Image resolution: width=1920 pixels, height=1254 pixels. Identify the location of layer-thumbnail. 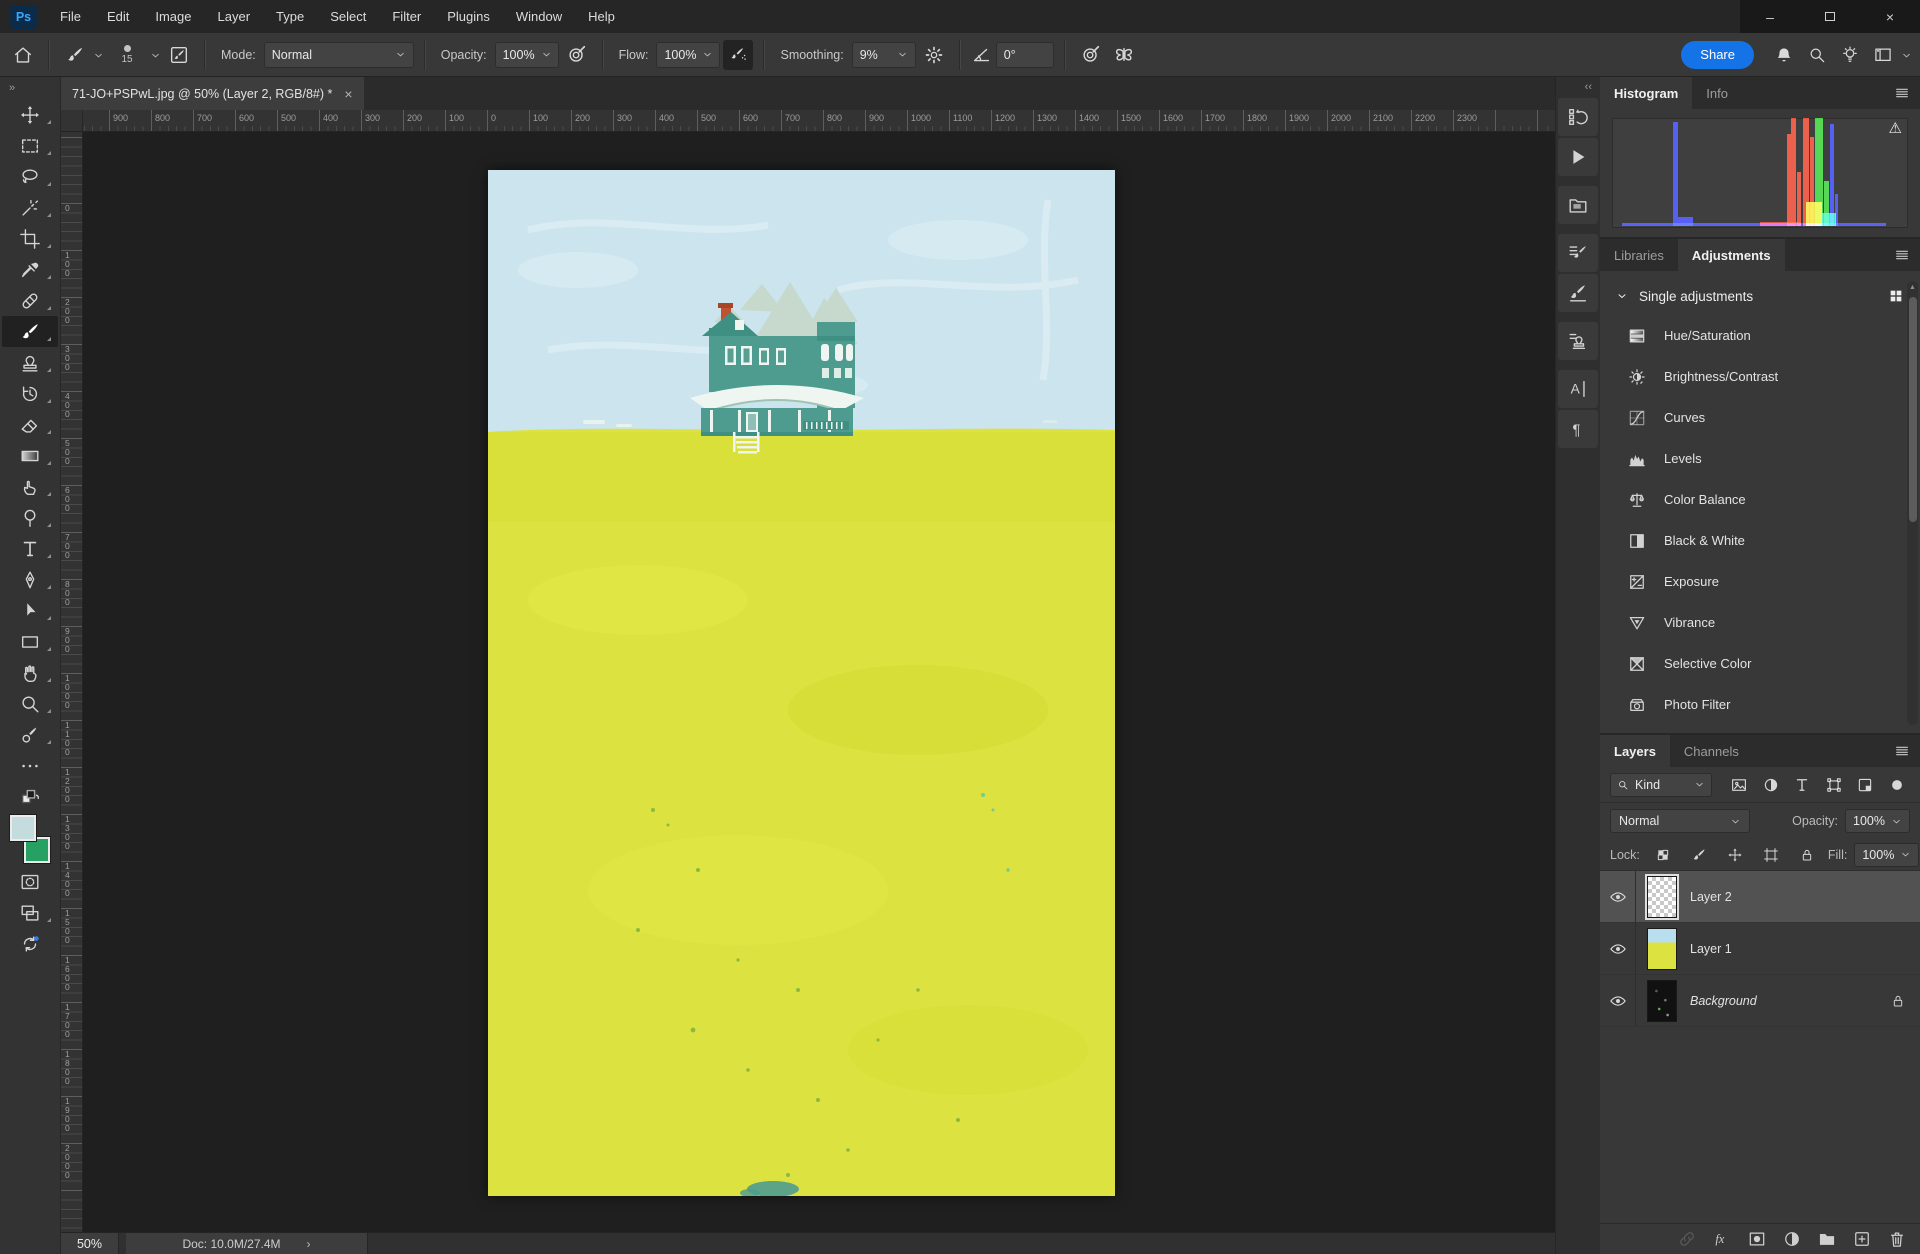
(1662, 948).